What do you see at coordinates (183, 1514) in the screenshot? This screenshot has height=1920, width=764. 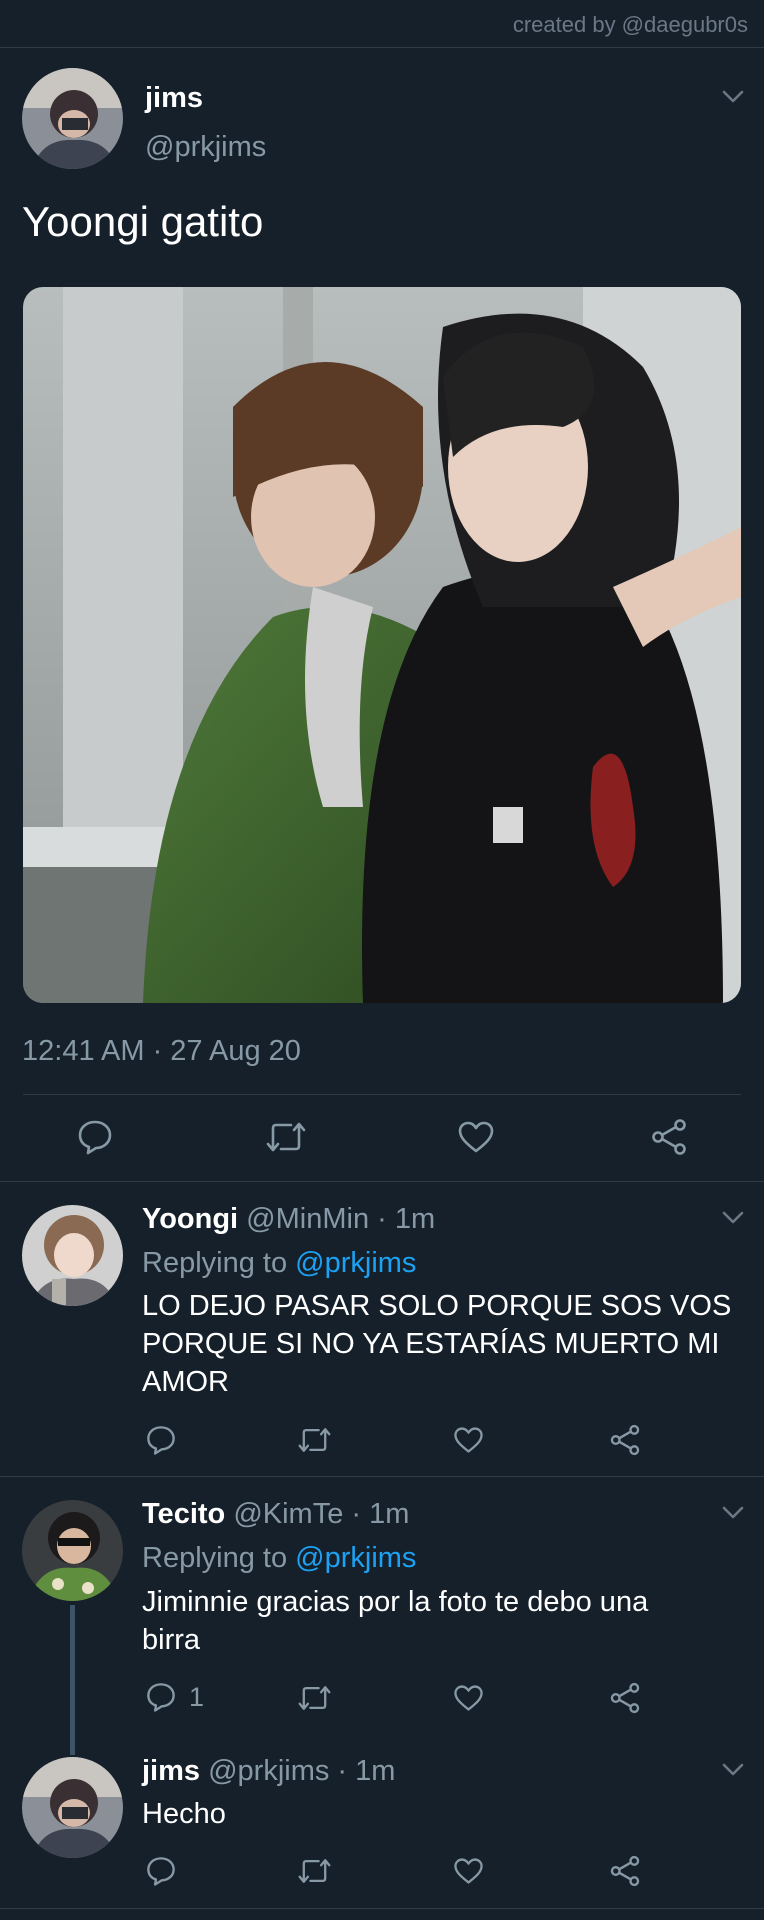 I see `author-name: Tecito` at bounding box center [183, 1514].